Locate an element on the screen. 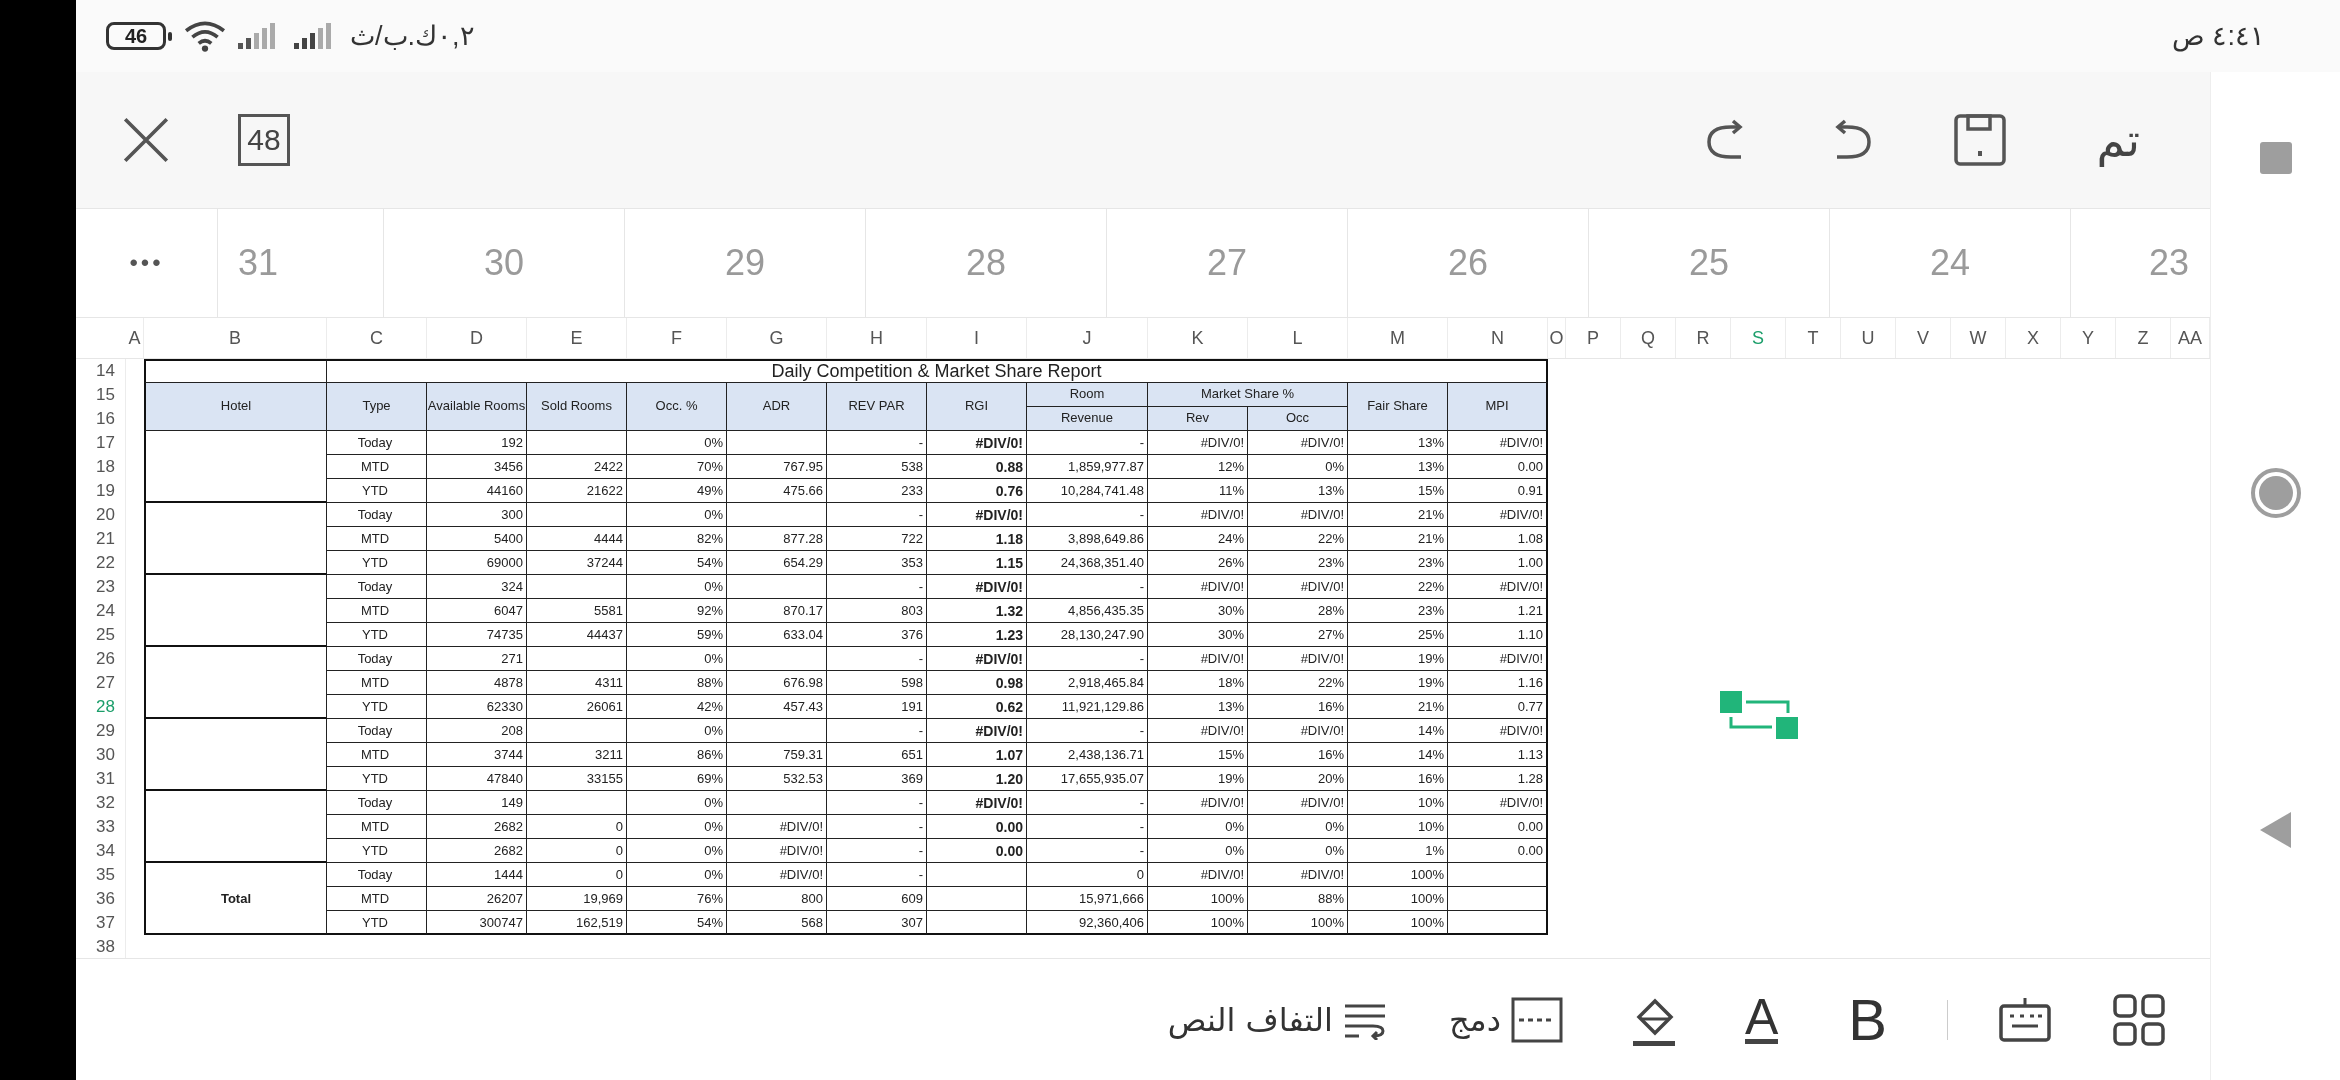 The height and width of the screenshot is (1080, 2340). column-header: Z is located at coordinates (2143, 338).